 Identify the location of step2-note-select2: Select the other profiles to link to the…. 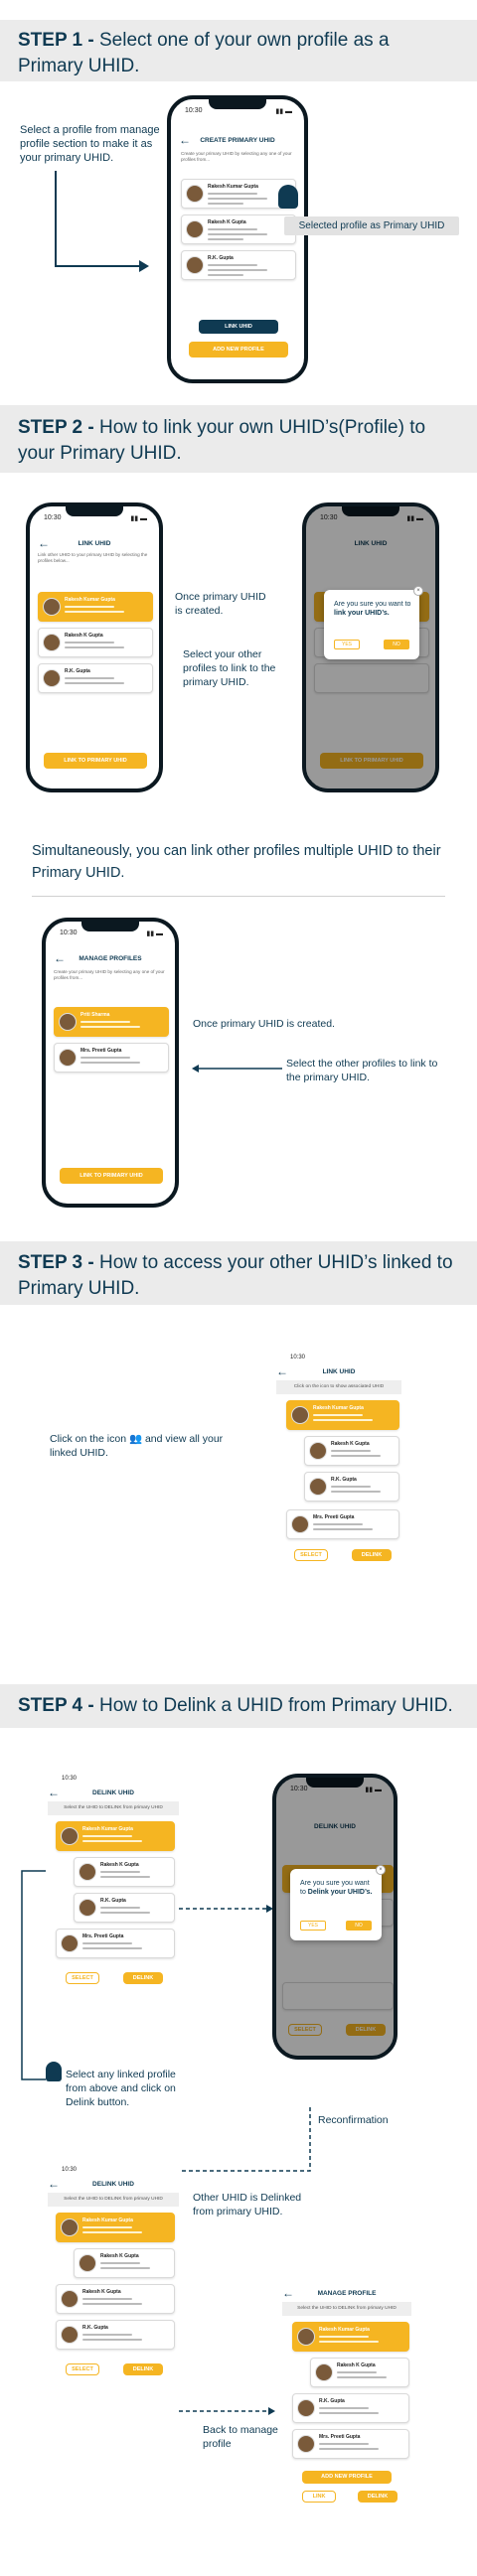
(362, 1070).